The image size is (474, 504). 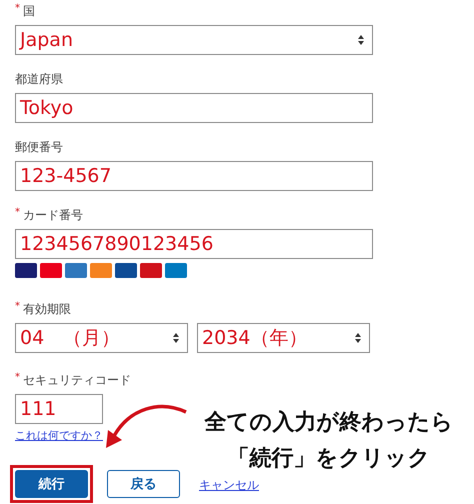 What do you see at coordinates (39, 79) in the screenshot?
I see `field-label: 都道府県` at bounding box center [39, 79].